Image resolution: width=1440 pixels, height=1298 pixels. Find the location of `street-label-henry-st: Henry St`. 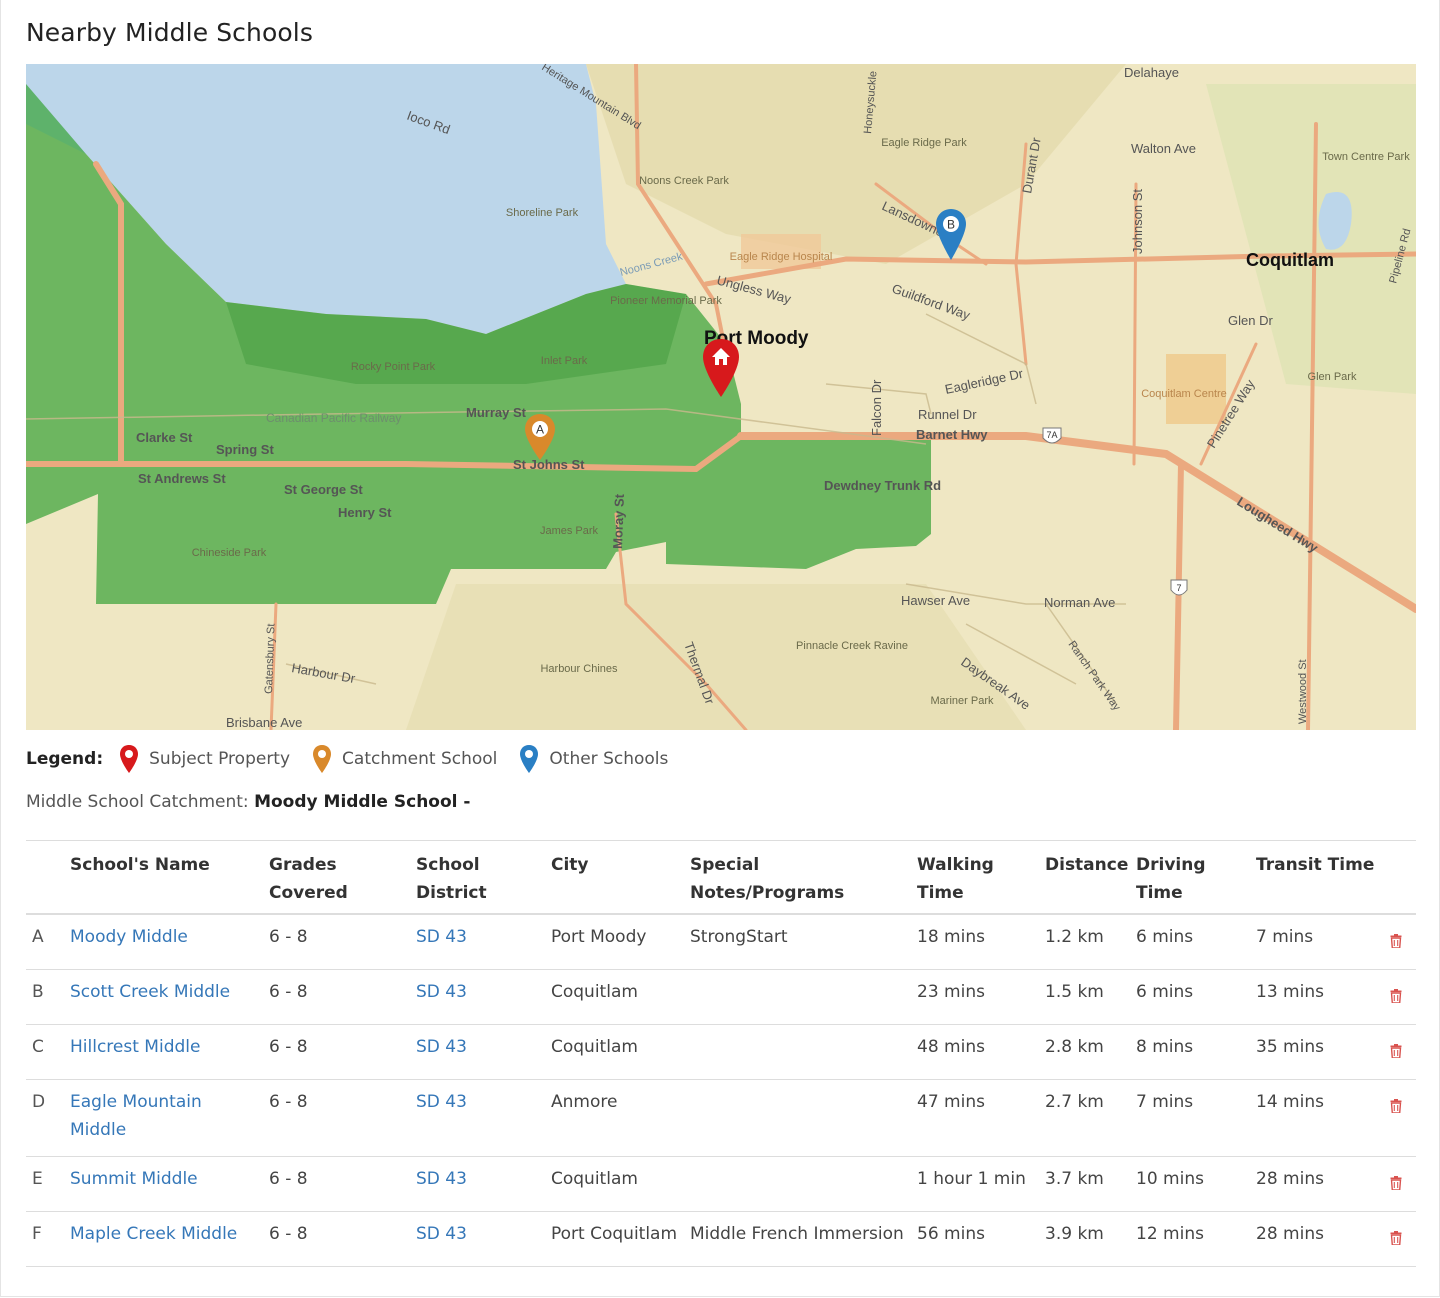

street-label-henry-st: Henry St is located at coordinates (365, 512).